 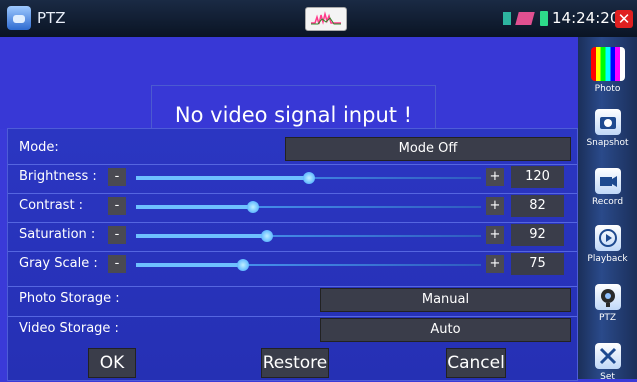 I want to click on mode-label: Mode:, so click(x=39, y=147).